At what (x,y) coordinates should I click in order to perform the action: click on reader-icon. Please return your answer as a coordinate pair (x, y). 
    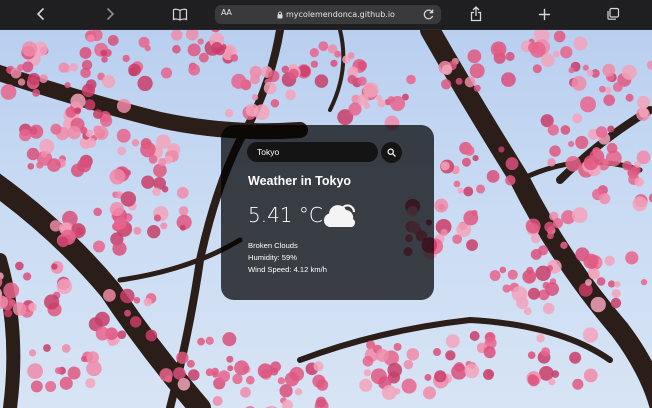
    Looking at the image, I should click on (180, 14).